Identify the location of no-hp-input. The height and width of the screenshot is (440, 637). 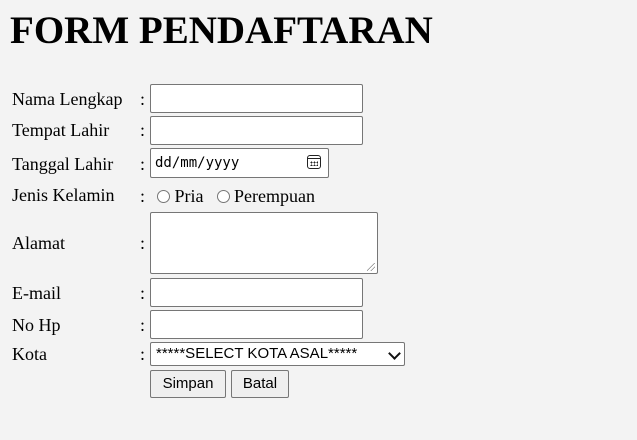
(256, 324).